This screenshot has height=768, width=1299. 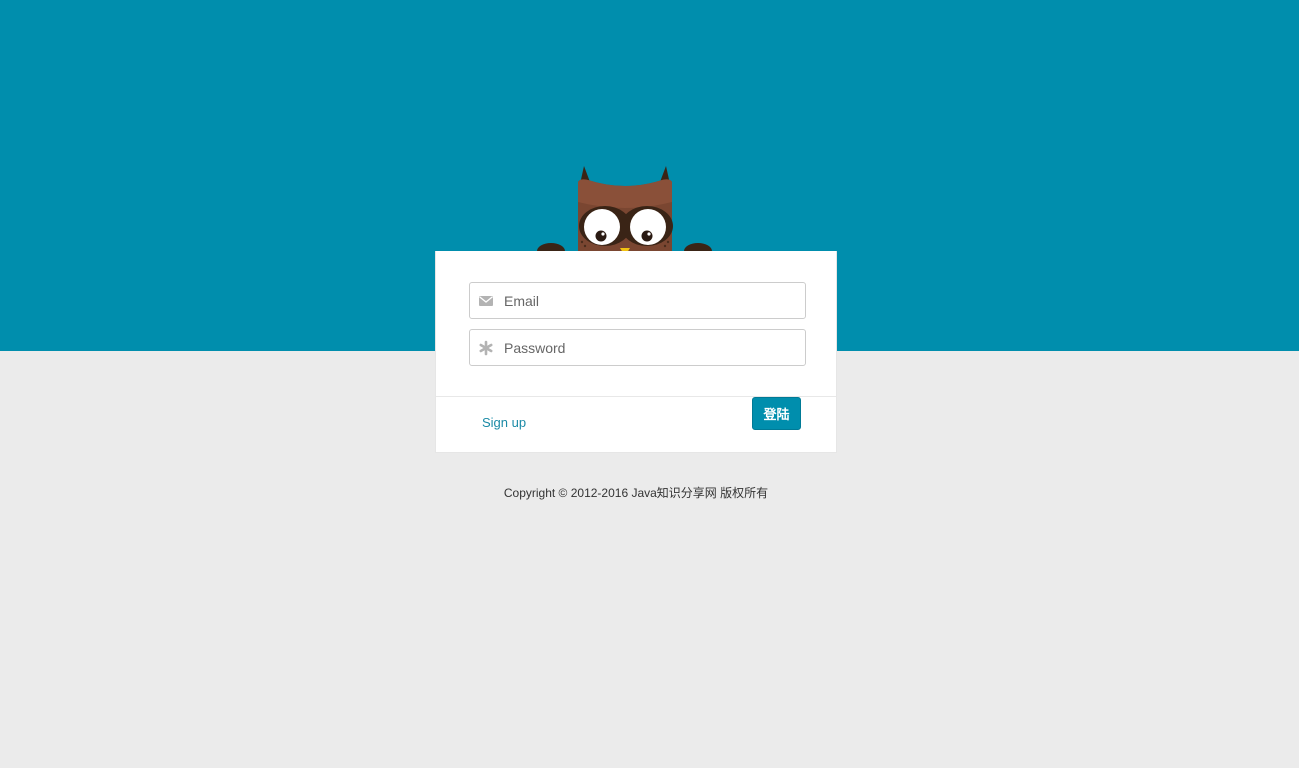 I want to click on email-field, so click(x=637, y=300).